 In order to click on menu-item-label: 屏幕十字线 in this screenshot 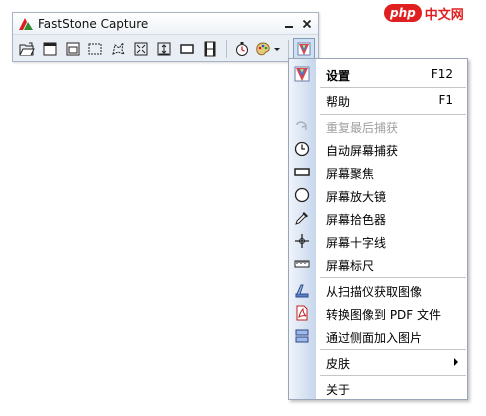, I will do `click(356, 243)`.